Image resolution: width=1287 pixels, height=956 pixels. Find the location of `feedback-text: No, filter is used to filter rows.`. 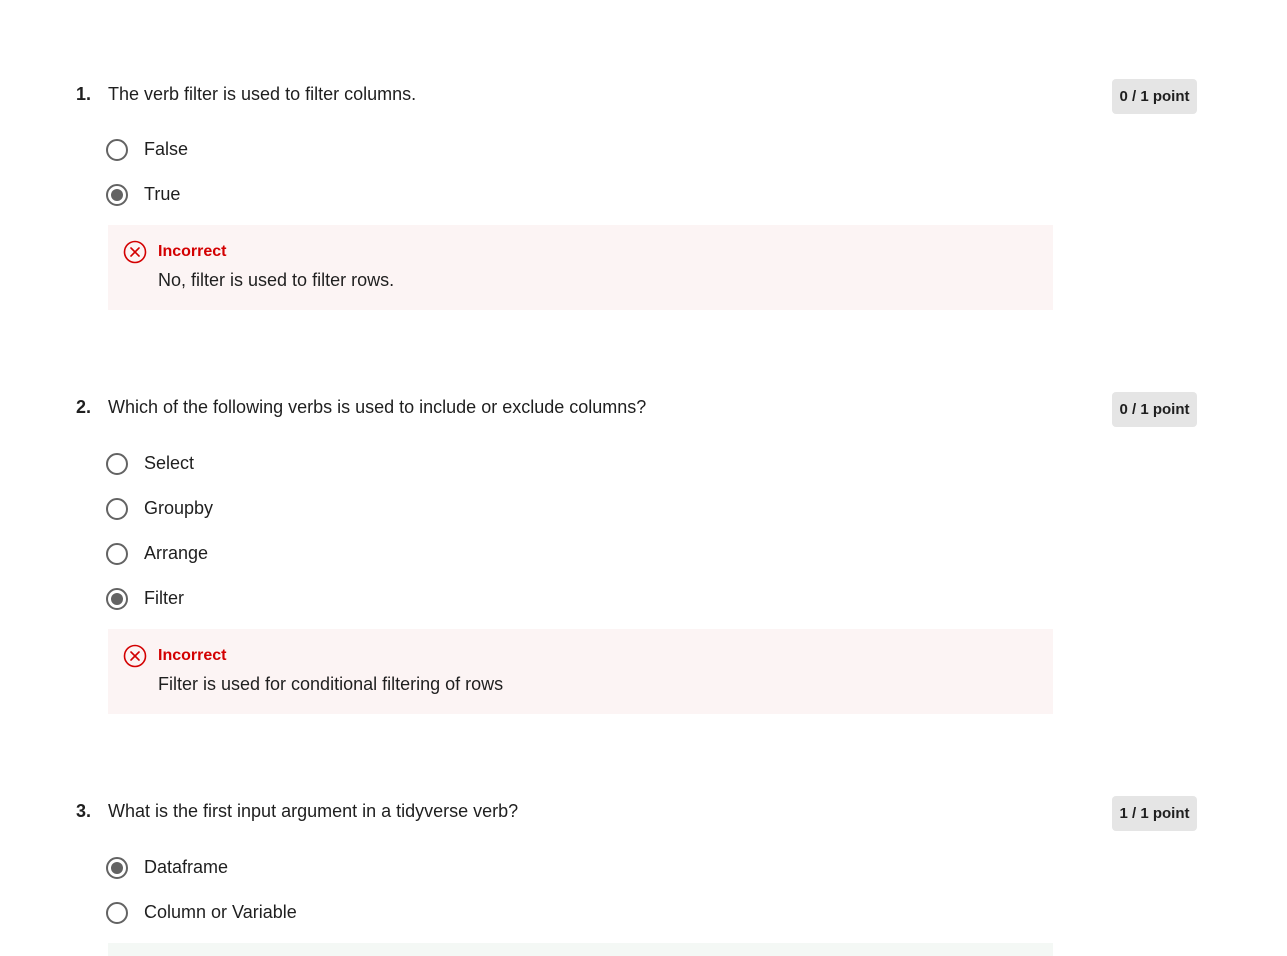

feedback-text: No, filter is used to filter rows. is located at coordinates (276, 280).